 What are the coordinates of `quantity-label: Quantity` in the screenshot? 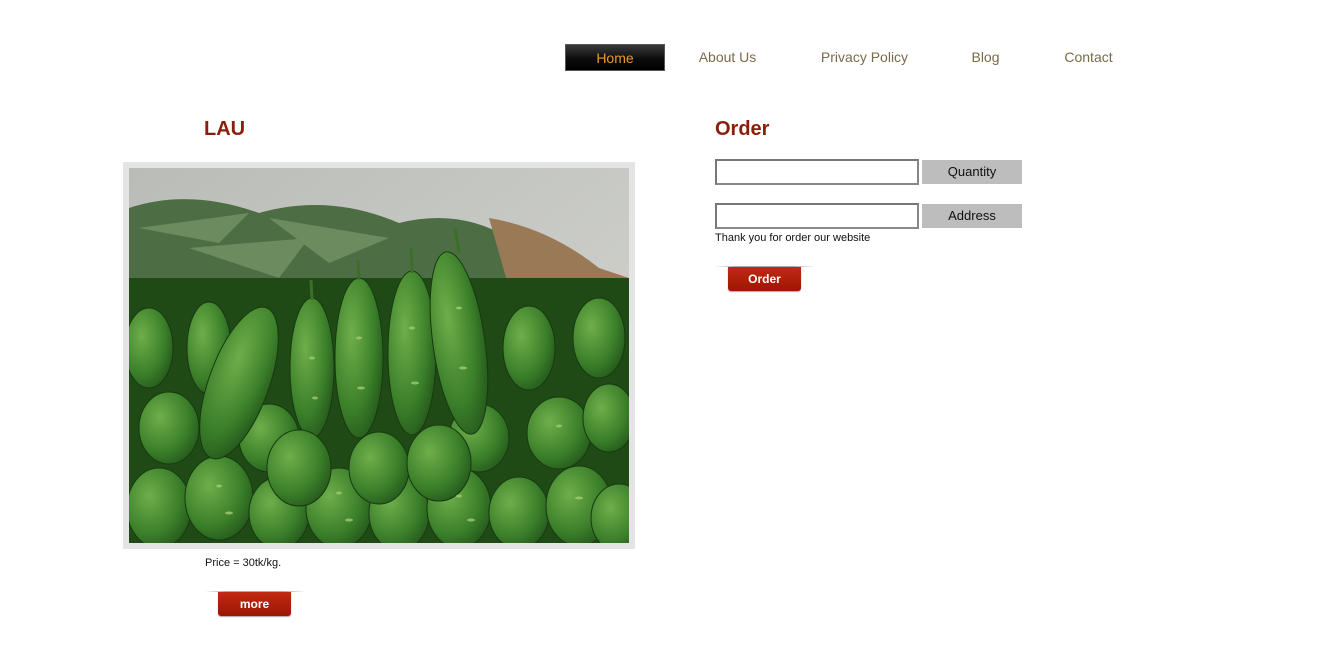 It's located at (972, 172).